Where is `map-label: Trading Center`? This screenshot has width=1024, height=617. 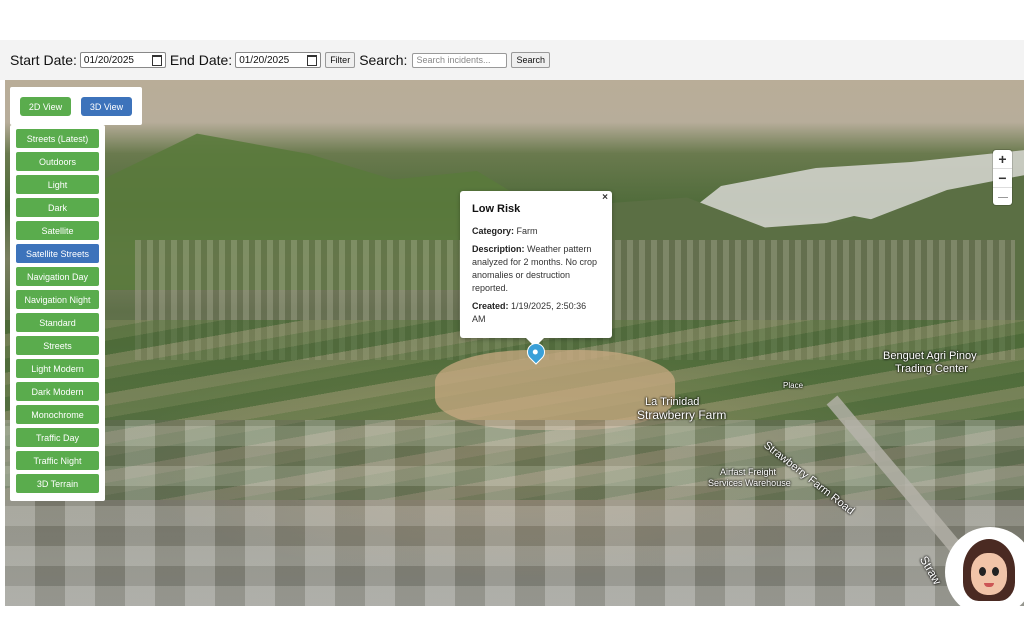
map-label: Trading Center is located at coordinates (931, 369).